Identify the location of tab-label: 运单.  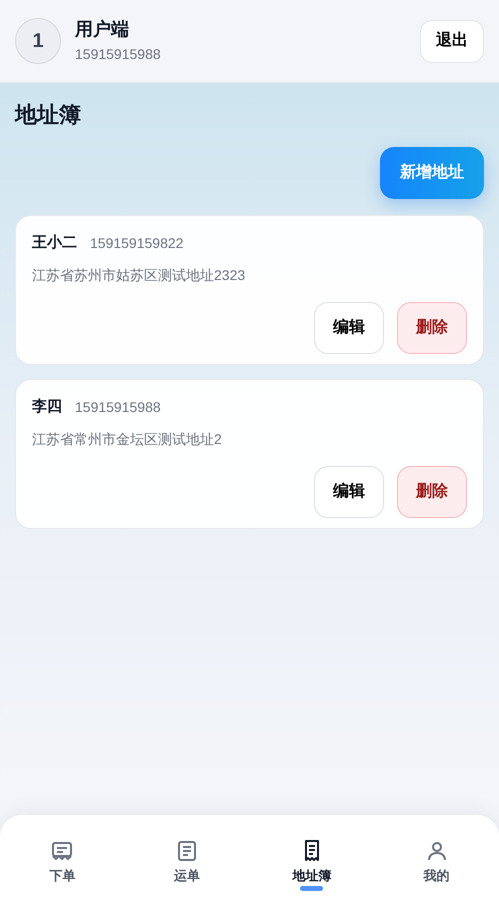
(187, 876).